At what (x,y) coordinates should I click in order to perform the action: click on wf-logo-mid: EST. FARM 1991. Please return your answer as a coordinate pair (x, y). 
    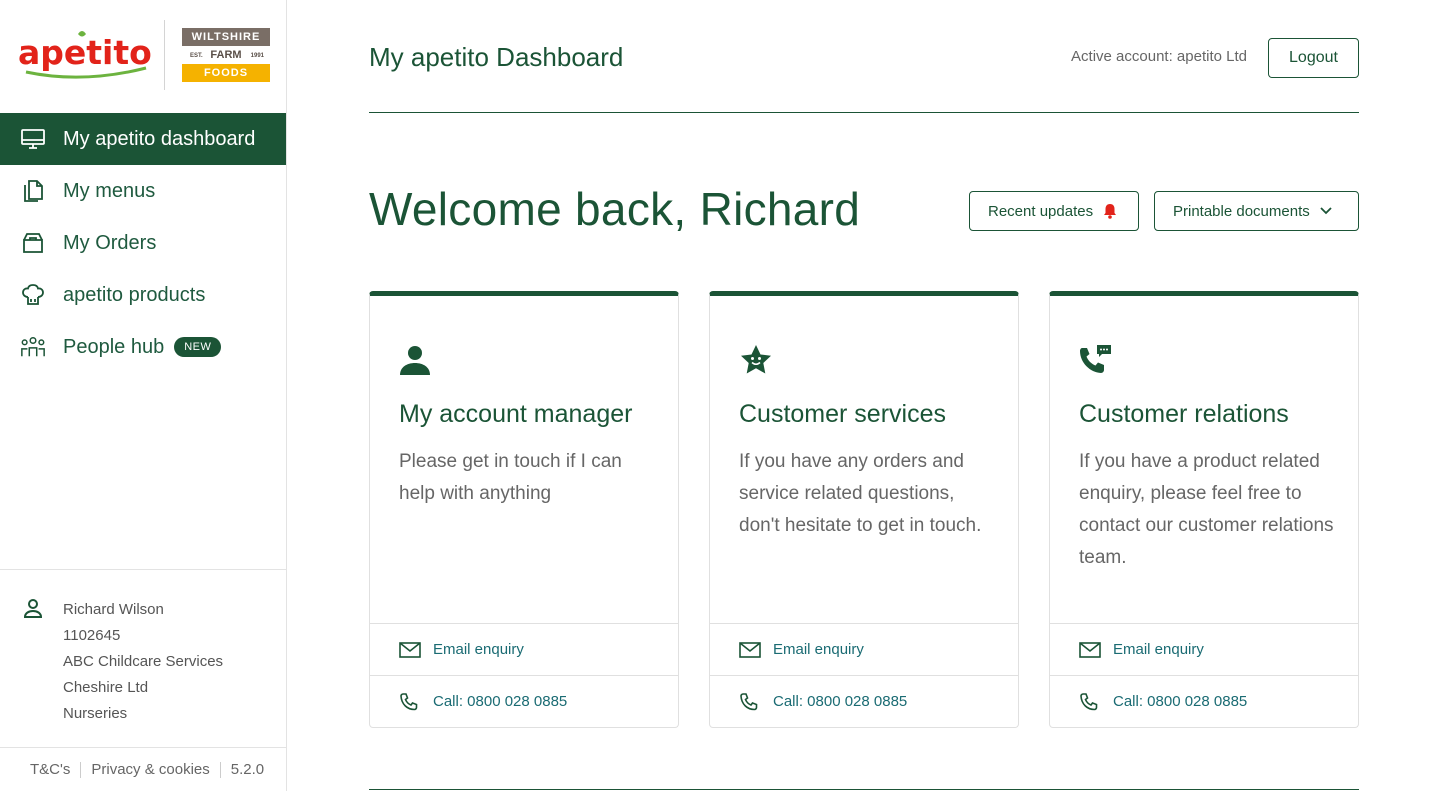
    Looking at the image, I should click on (226, 55).